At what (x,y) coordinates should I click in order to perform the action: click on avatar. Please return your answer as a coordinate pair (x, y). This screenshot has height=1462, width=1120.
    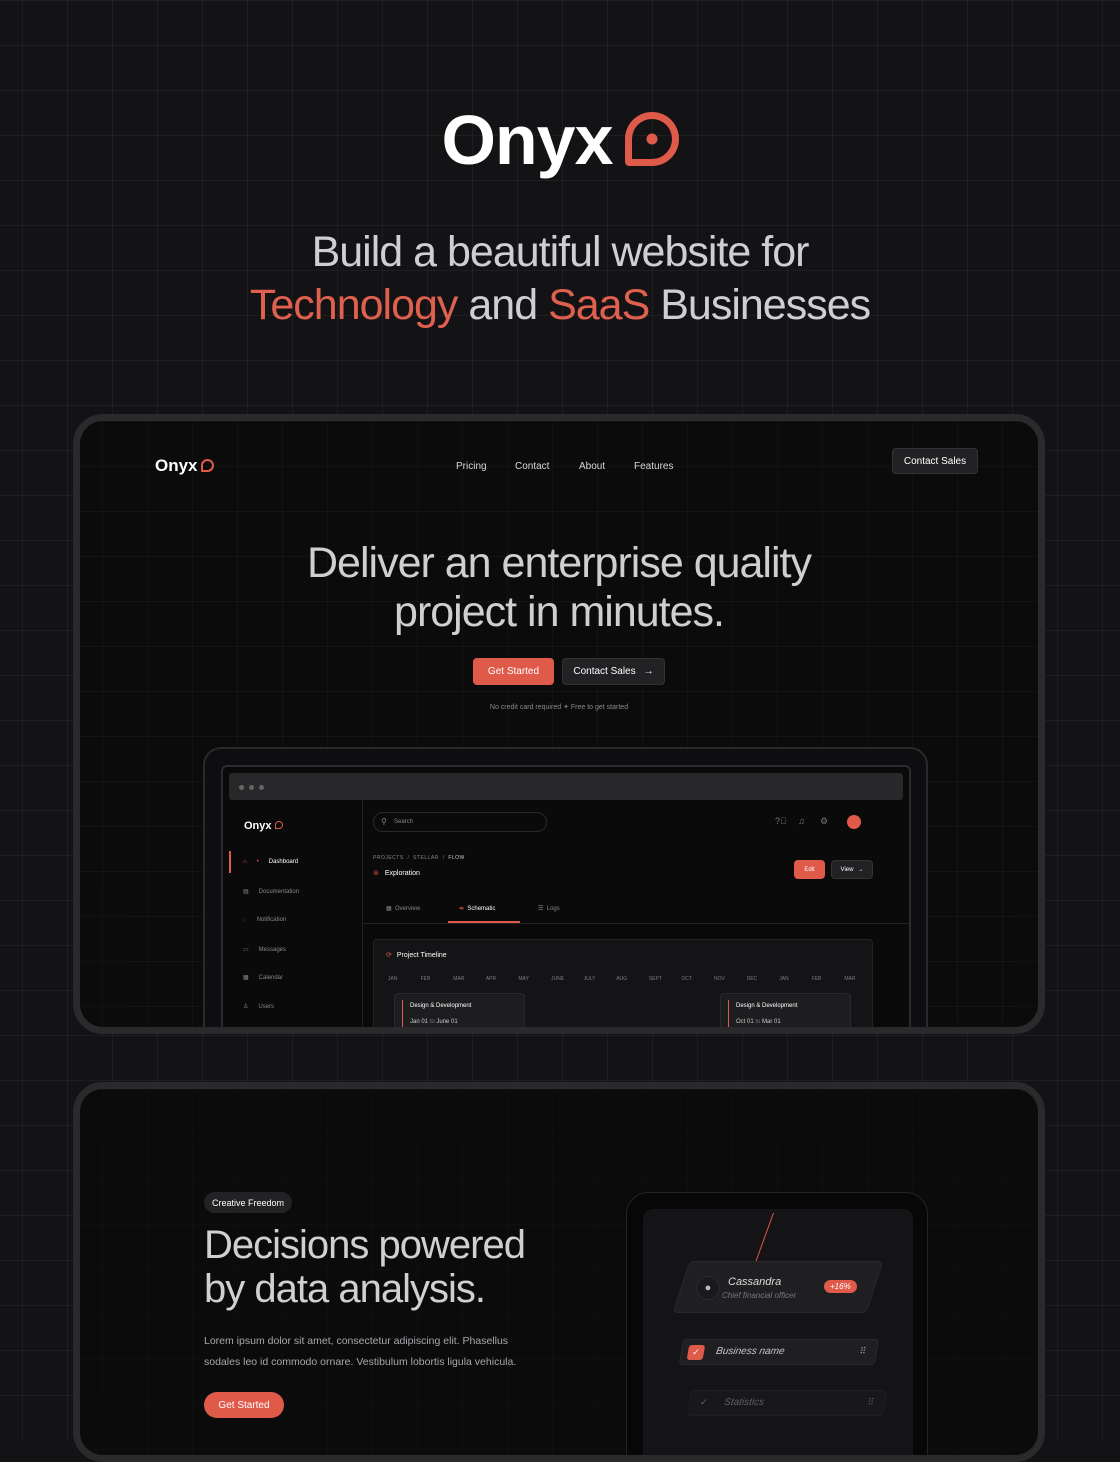
    Looking at the image, I should click on (854, 822).